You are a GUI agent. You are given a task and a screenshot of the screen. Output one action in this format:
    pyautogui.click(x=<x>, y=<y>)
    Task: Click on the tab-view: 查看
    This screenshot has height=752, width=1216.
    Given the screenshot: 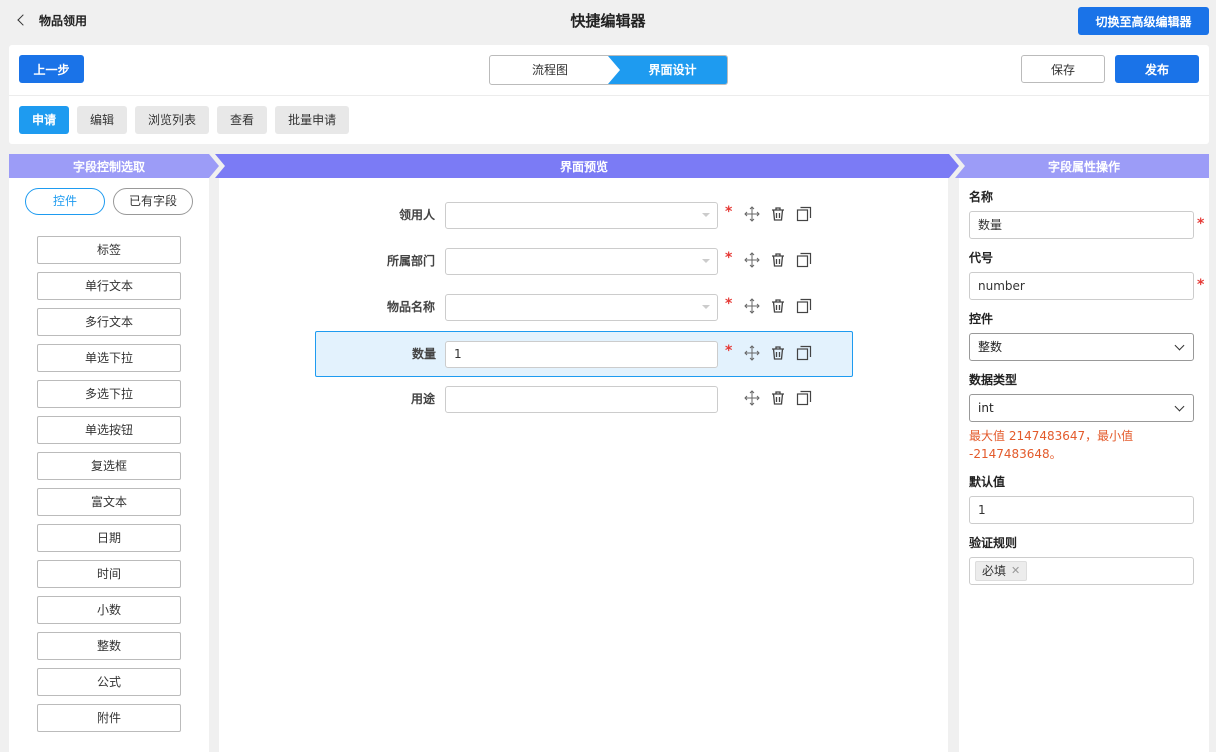 What is the action you would take?
    pyautogui.click(x=242, y=120)
    